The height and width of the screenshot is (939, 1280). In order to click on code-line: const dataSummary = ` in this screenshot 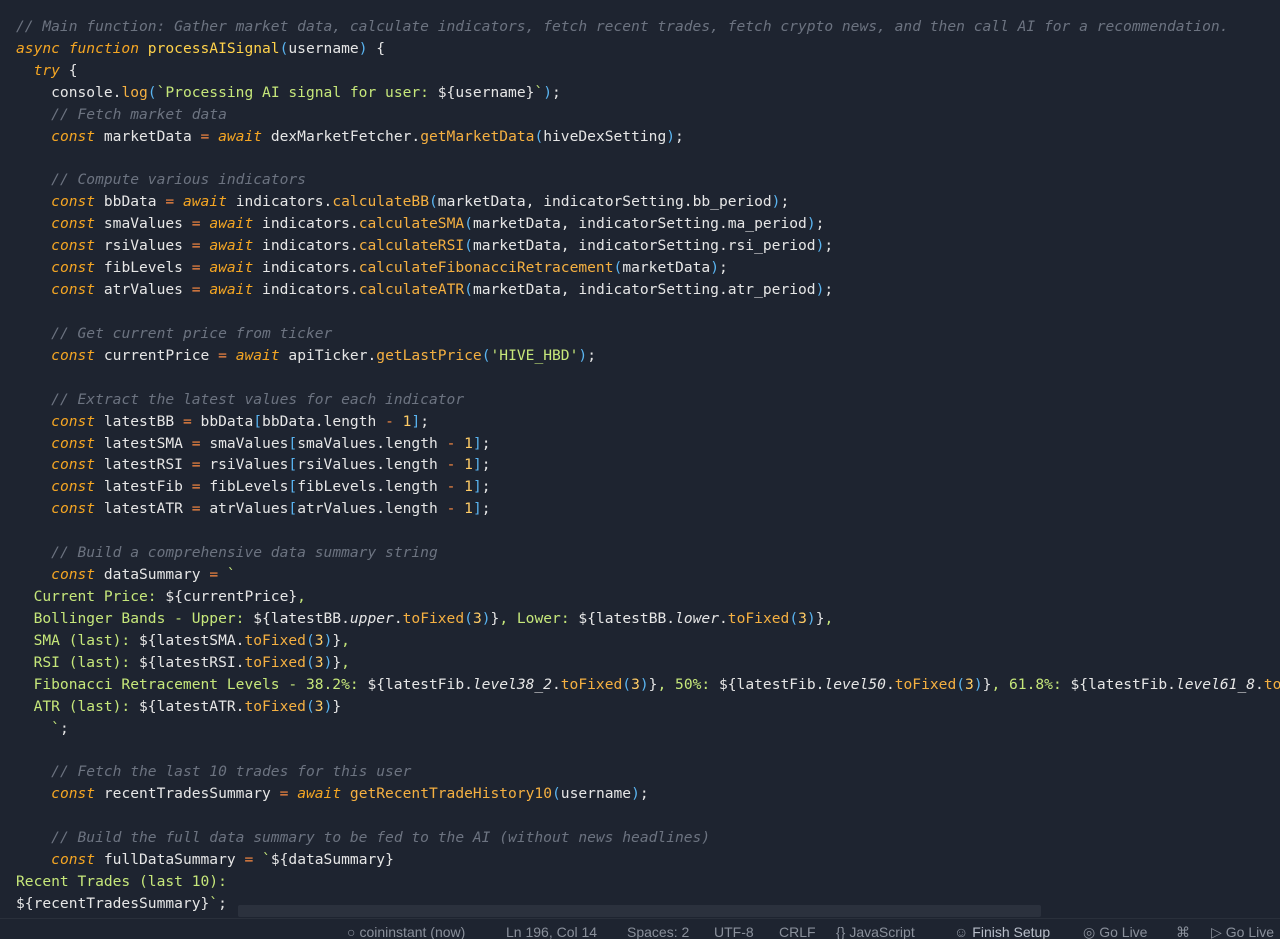, I will do `click(648, 575)`.